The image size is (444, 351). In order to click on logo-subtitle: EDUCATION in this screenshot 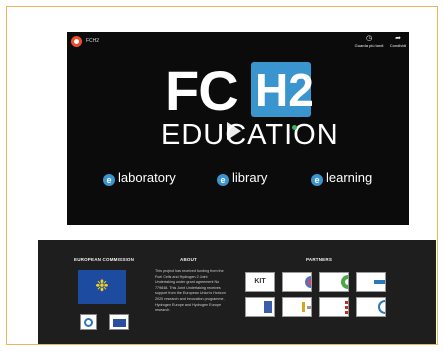, I will do `click(250, 135)`.